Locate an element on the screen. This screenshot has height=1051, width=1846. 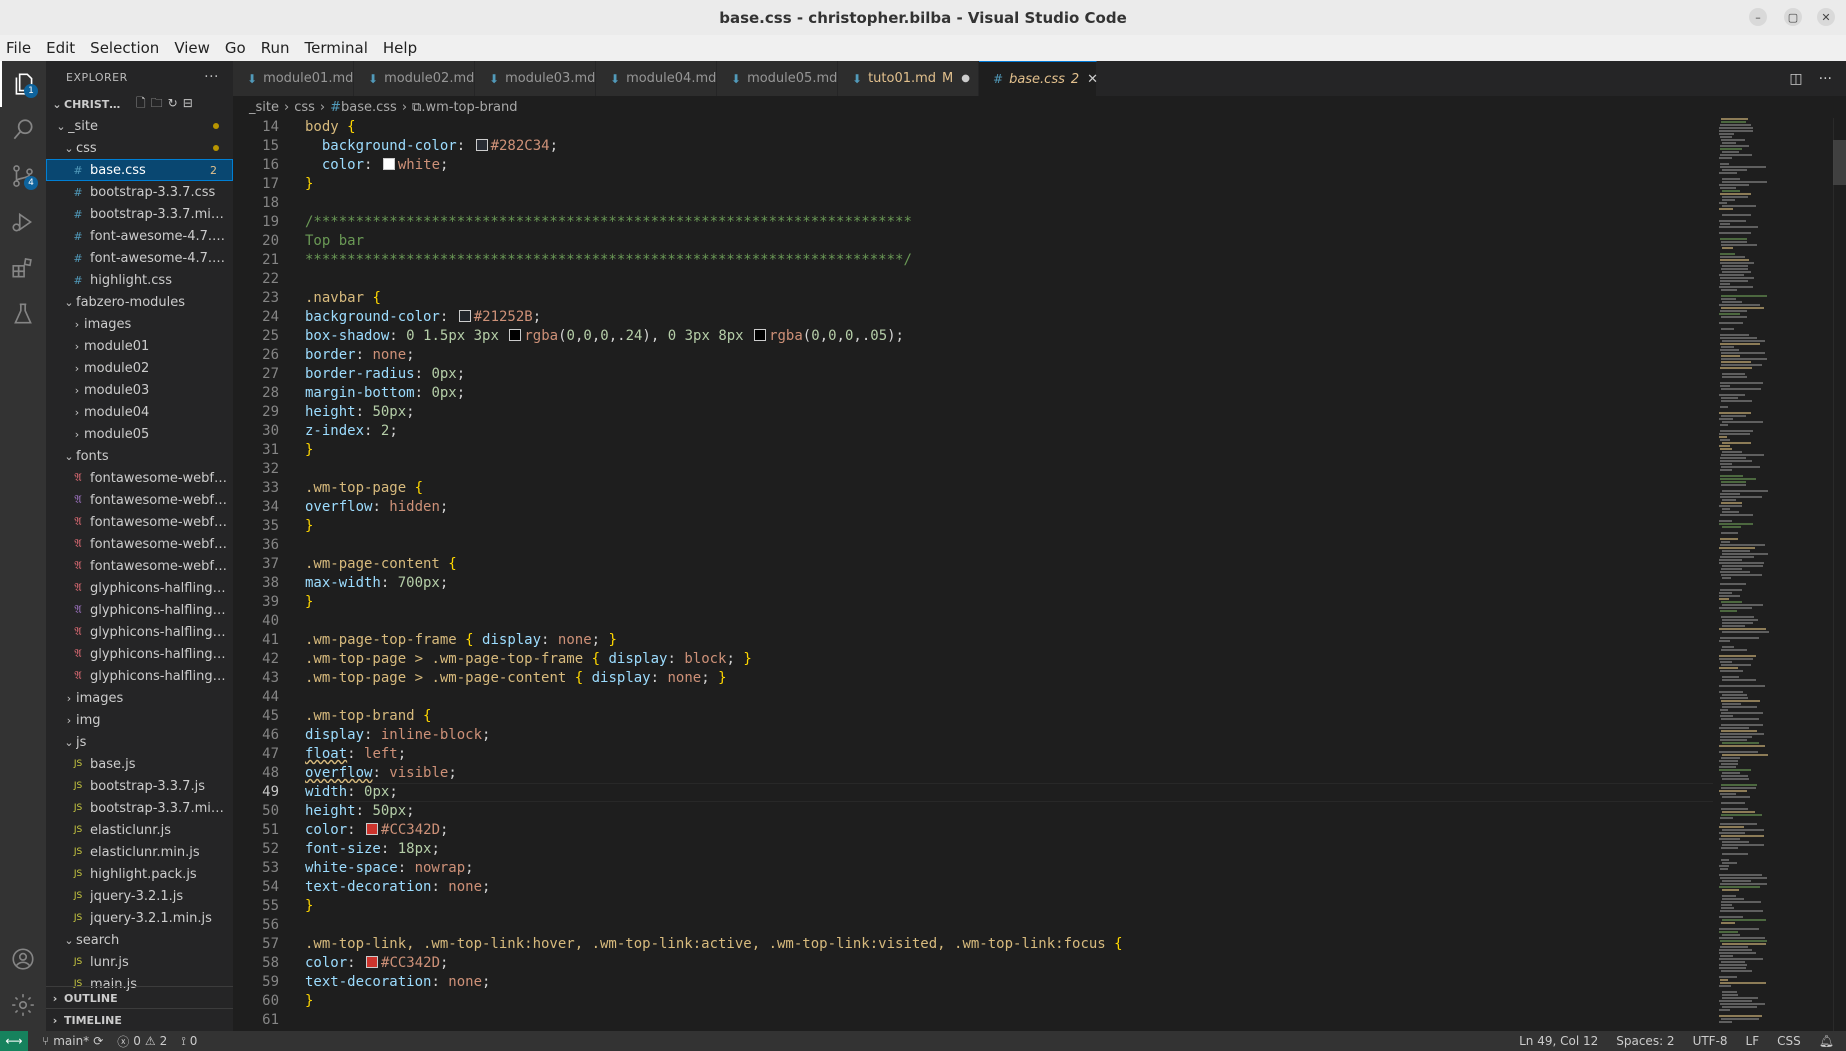
file-item: # highlight.css is located at coordinates (139, 280).